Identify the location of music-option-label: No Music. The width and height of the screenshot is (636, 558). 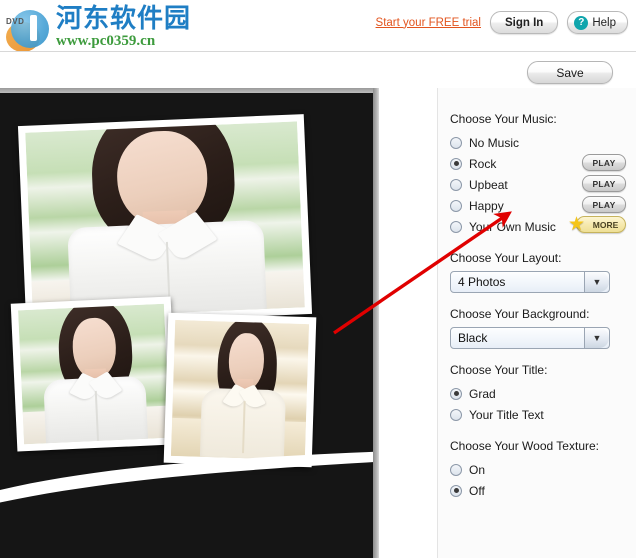
(494, 142).